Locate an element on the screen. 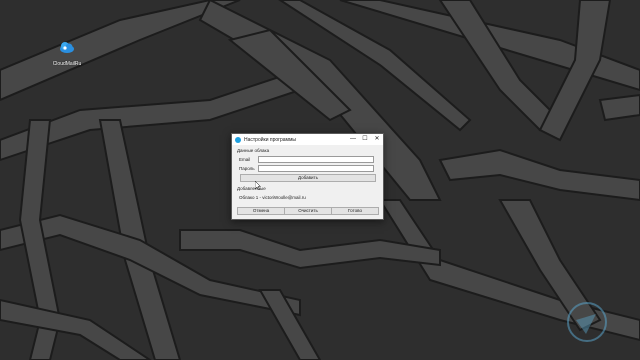 Image resolution: width=640 pixels, height=360 pixels. email-field is located at coordinates (316, 159).